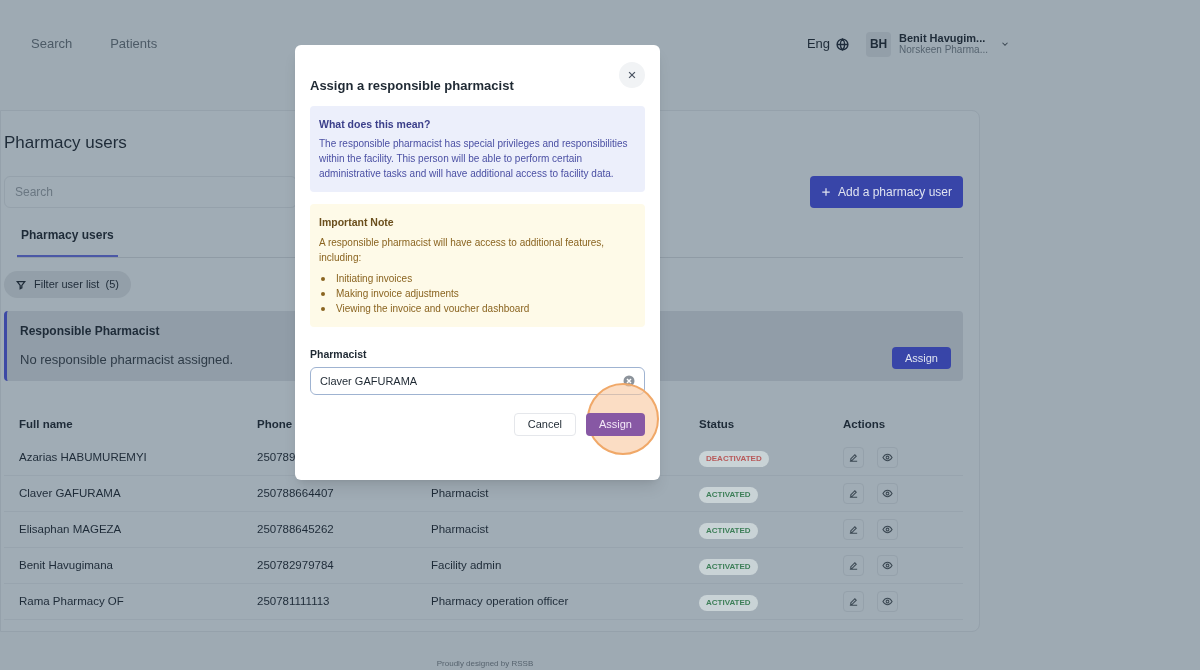 Image resolution: width=1200 pixels, height=670 pixels. What do you see at coordinates (412, 86) in the screenshot?
I see `dialog-title: Assign a responsible pharmacist` at bounding box center [412, 86].